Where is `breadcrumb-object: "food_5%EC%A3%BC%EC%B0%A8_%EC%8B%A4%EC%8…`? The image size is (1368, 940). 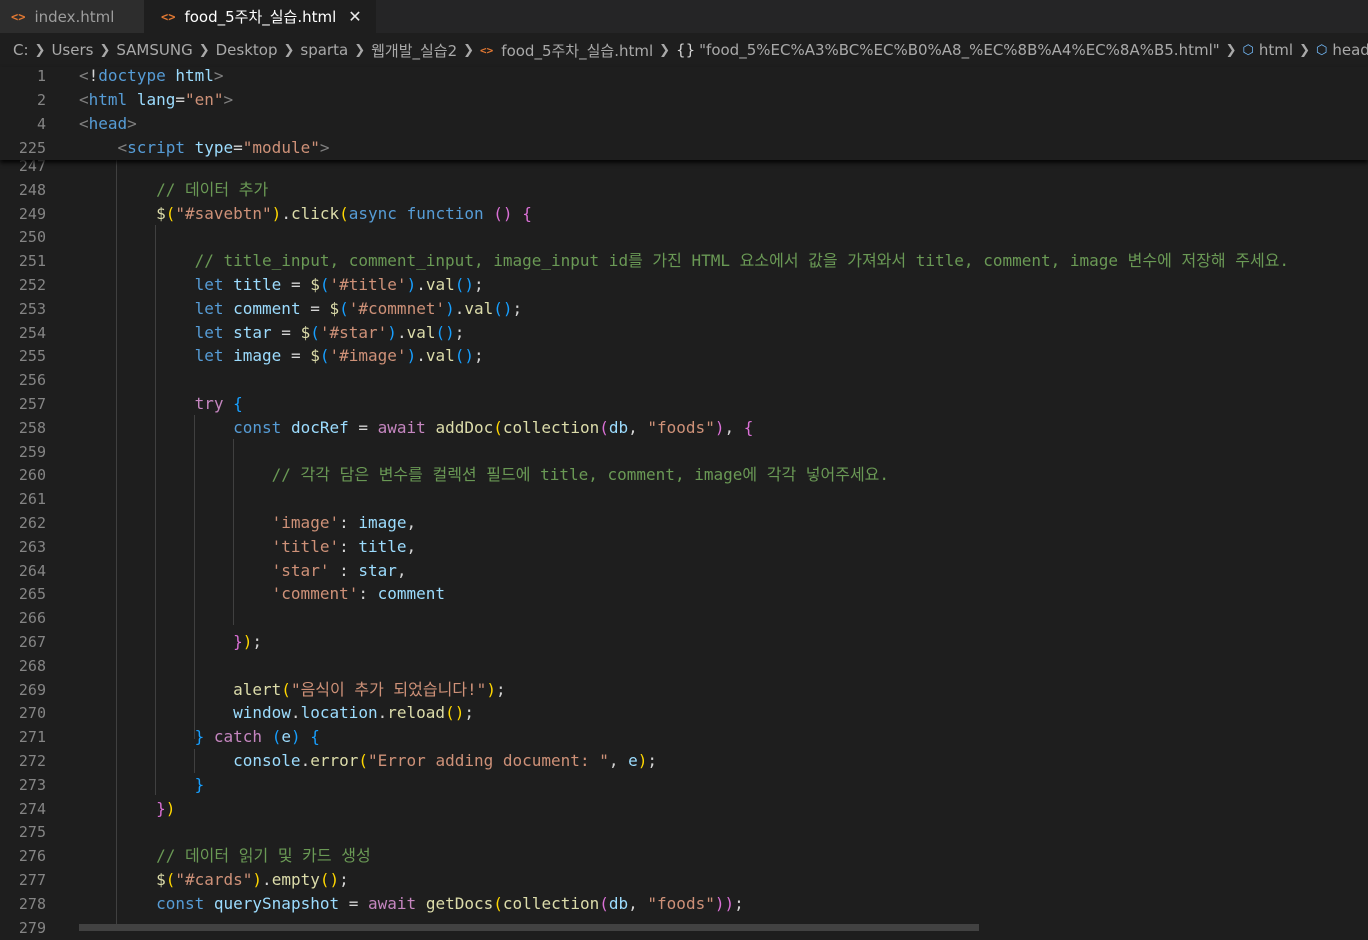
breadcrumb-object: "food_5%EC%A3%BC%EC%B0%A8_%EC%8B%A4%EC%8… is located at coordinates (959, 50).